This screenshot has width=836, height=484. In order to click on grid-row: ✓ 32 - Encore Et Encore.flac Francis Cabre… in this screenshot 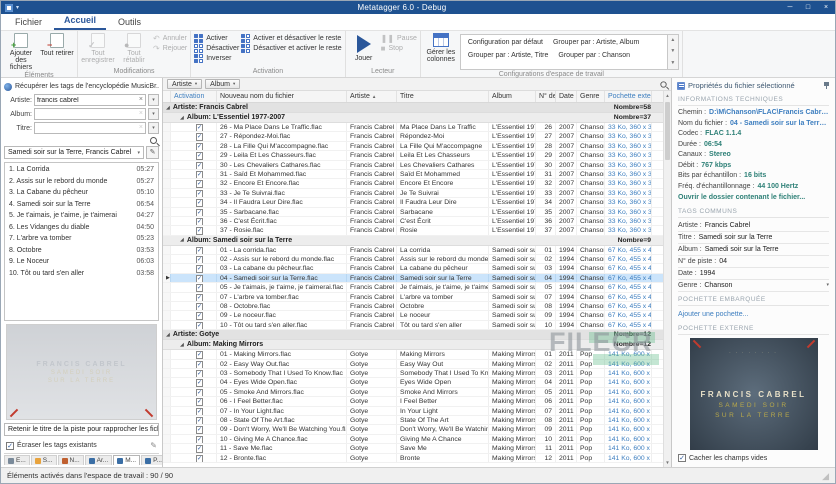, I will do `click(413, 184)`.